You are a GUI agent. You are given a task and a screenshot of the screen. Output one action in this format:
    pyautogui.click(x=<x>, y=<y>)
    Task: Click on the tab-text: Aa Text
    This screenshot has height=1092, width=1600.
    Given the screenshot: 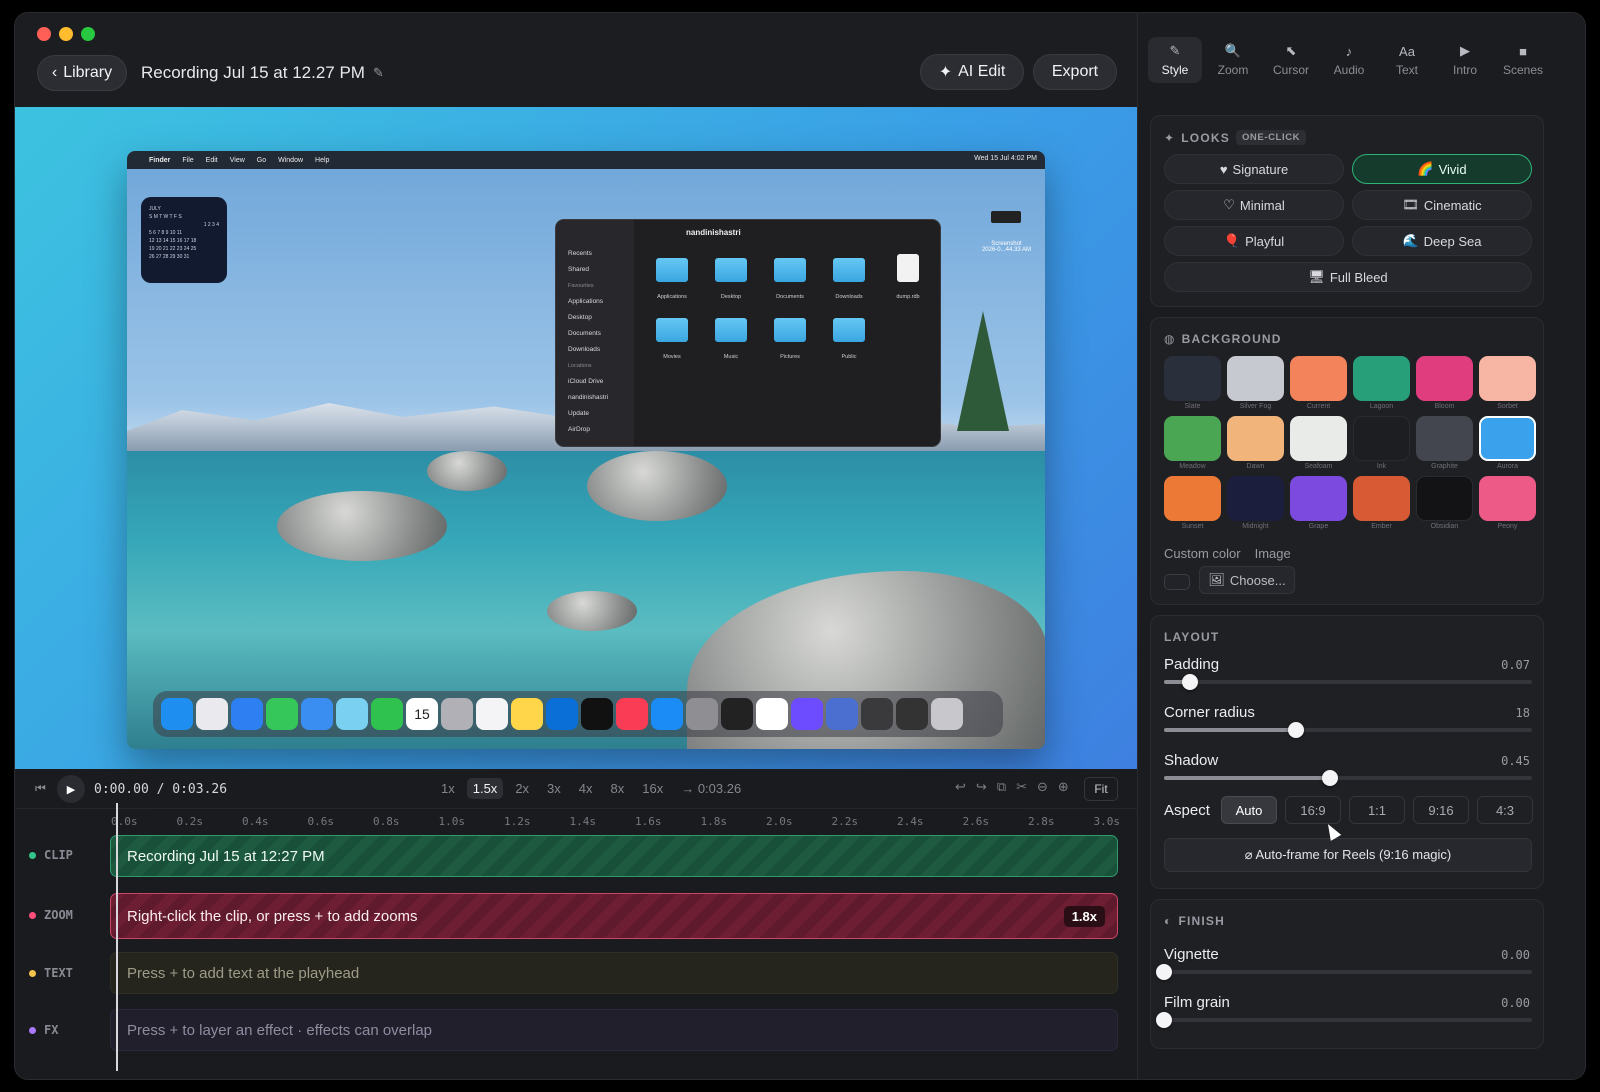 What is the action you would take?
    pyautogui.click(x=1407, y=60)
    